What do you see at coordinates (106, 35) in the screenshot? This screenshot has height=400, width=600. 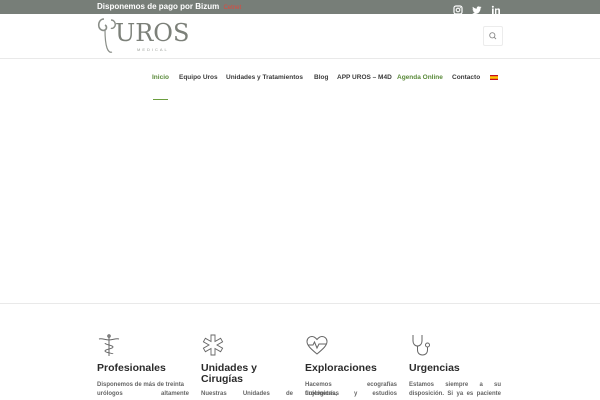 I see `kidney-logo-icon` at bounding box center [106, 35].